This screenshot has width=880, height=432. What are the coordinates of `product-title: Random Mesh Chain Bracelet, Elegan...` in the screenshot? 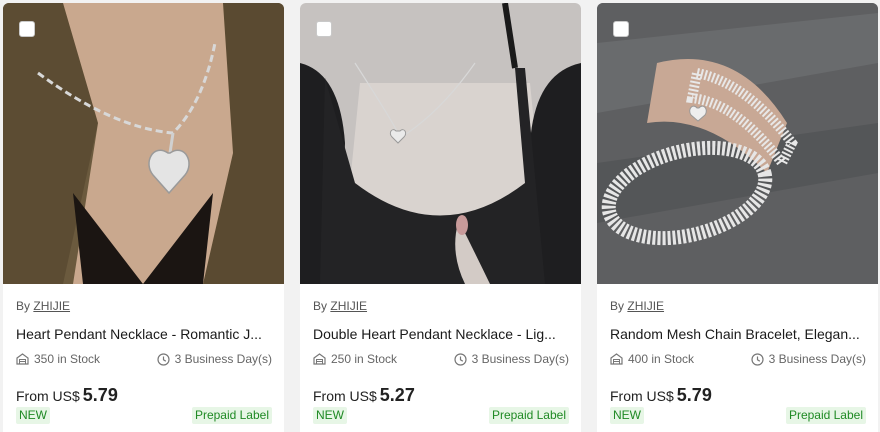 It's located at (738, 334).